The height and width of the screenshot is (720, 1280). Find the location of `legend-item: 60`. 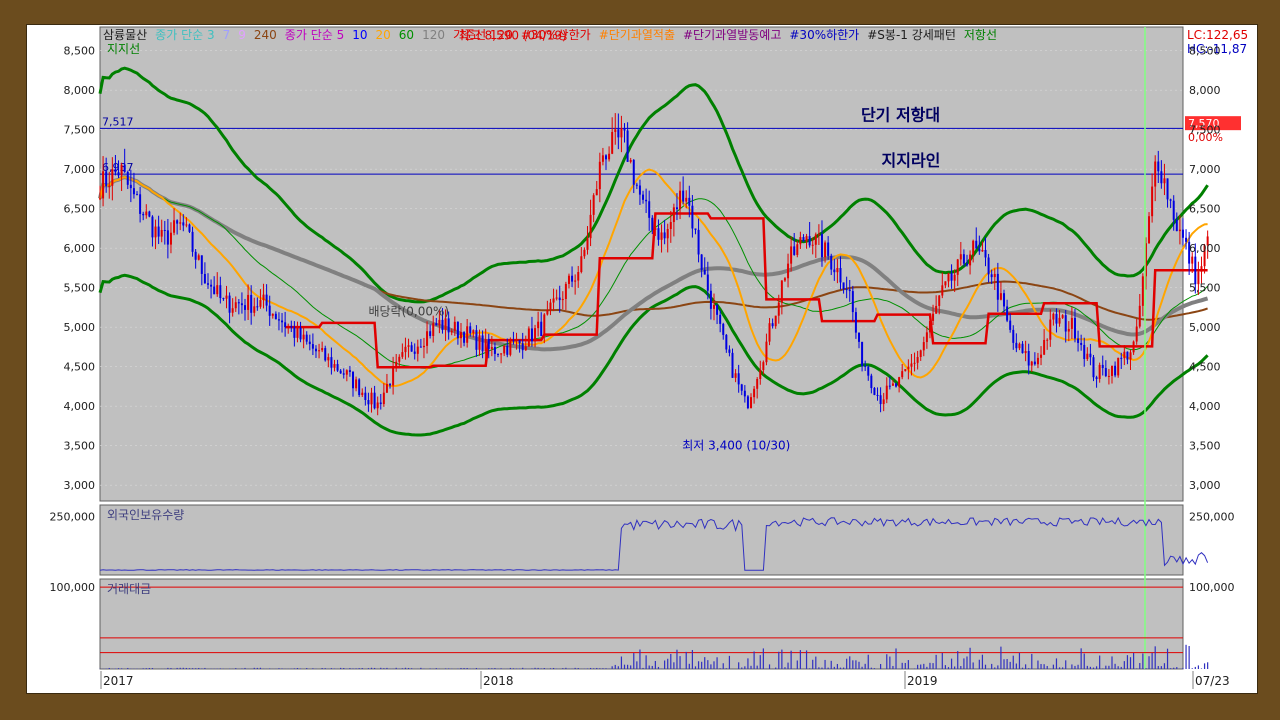

legend-item: 60 is located at coordinates (406, 35).